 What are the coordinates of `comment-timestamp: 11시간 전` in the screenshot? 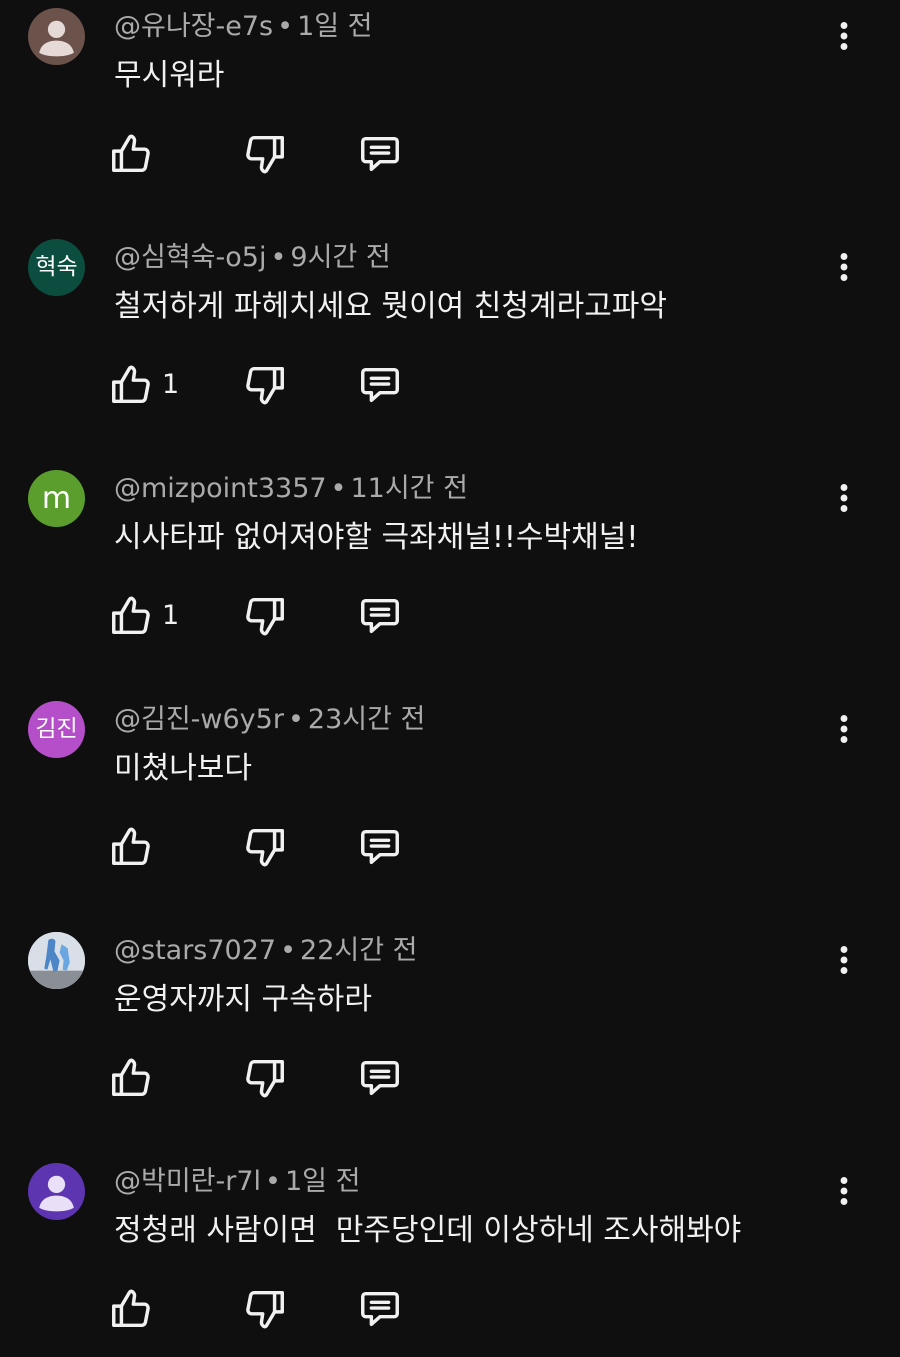 It's located at (408, 488).